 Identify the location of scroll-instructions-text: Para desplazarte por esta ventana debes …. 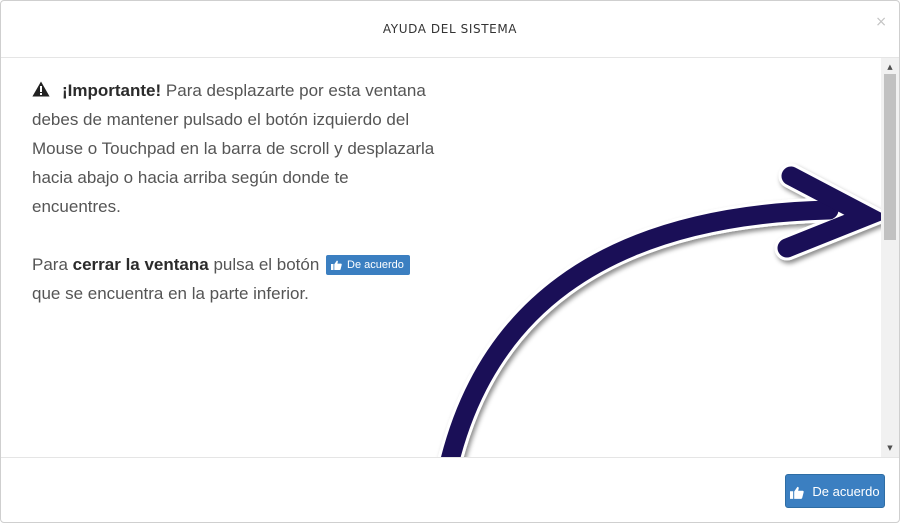
(233, 148).